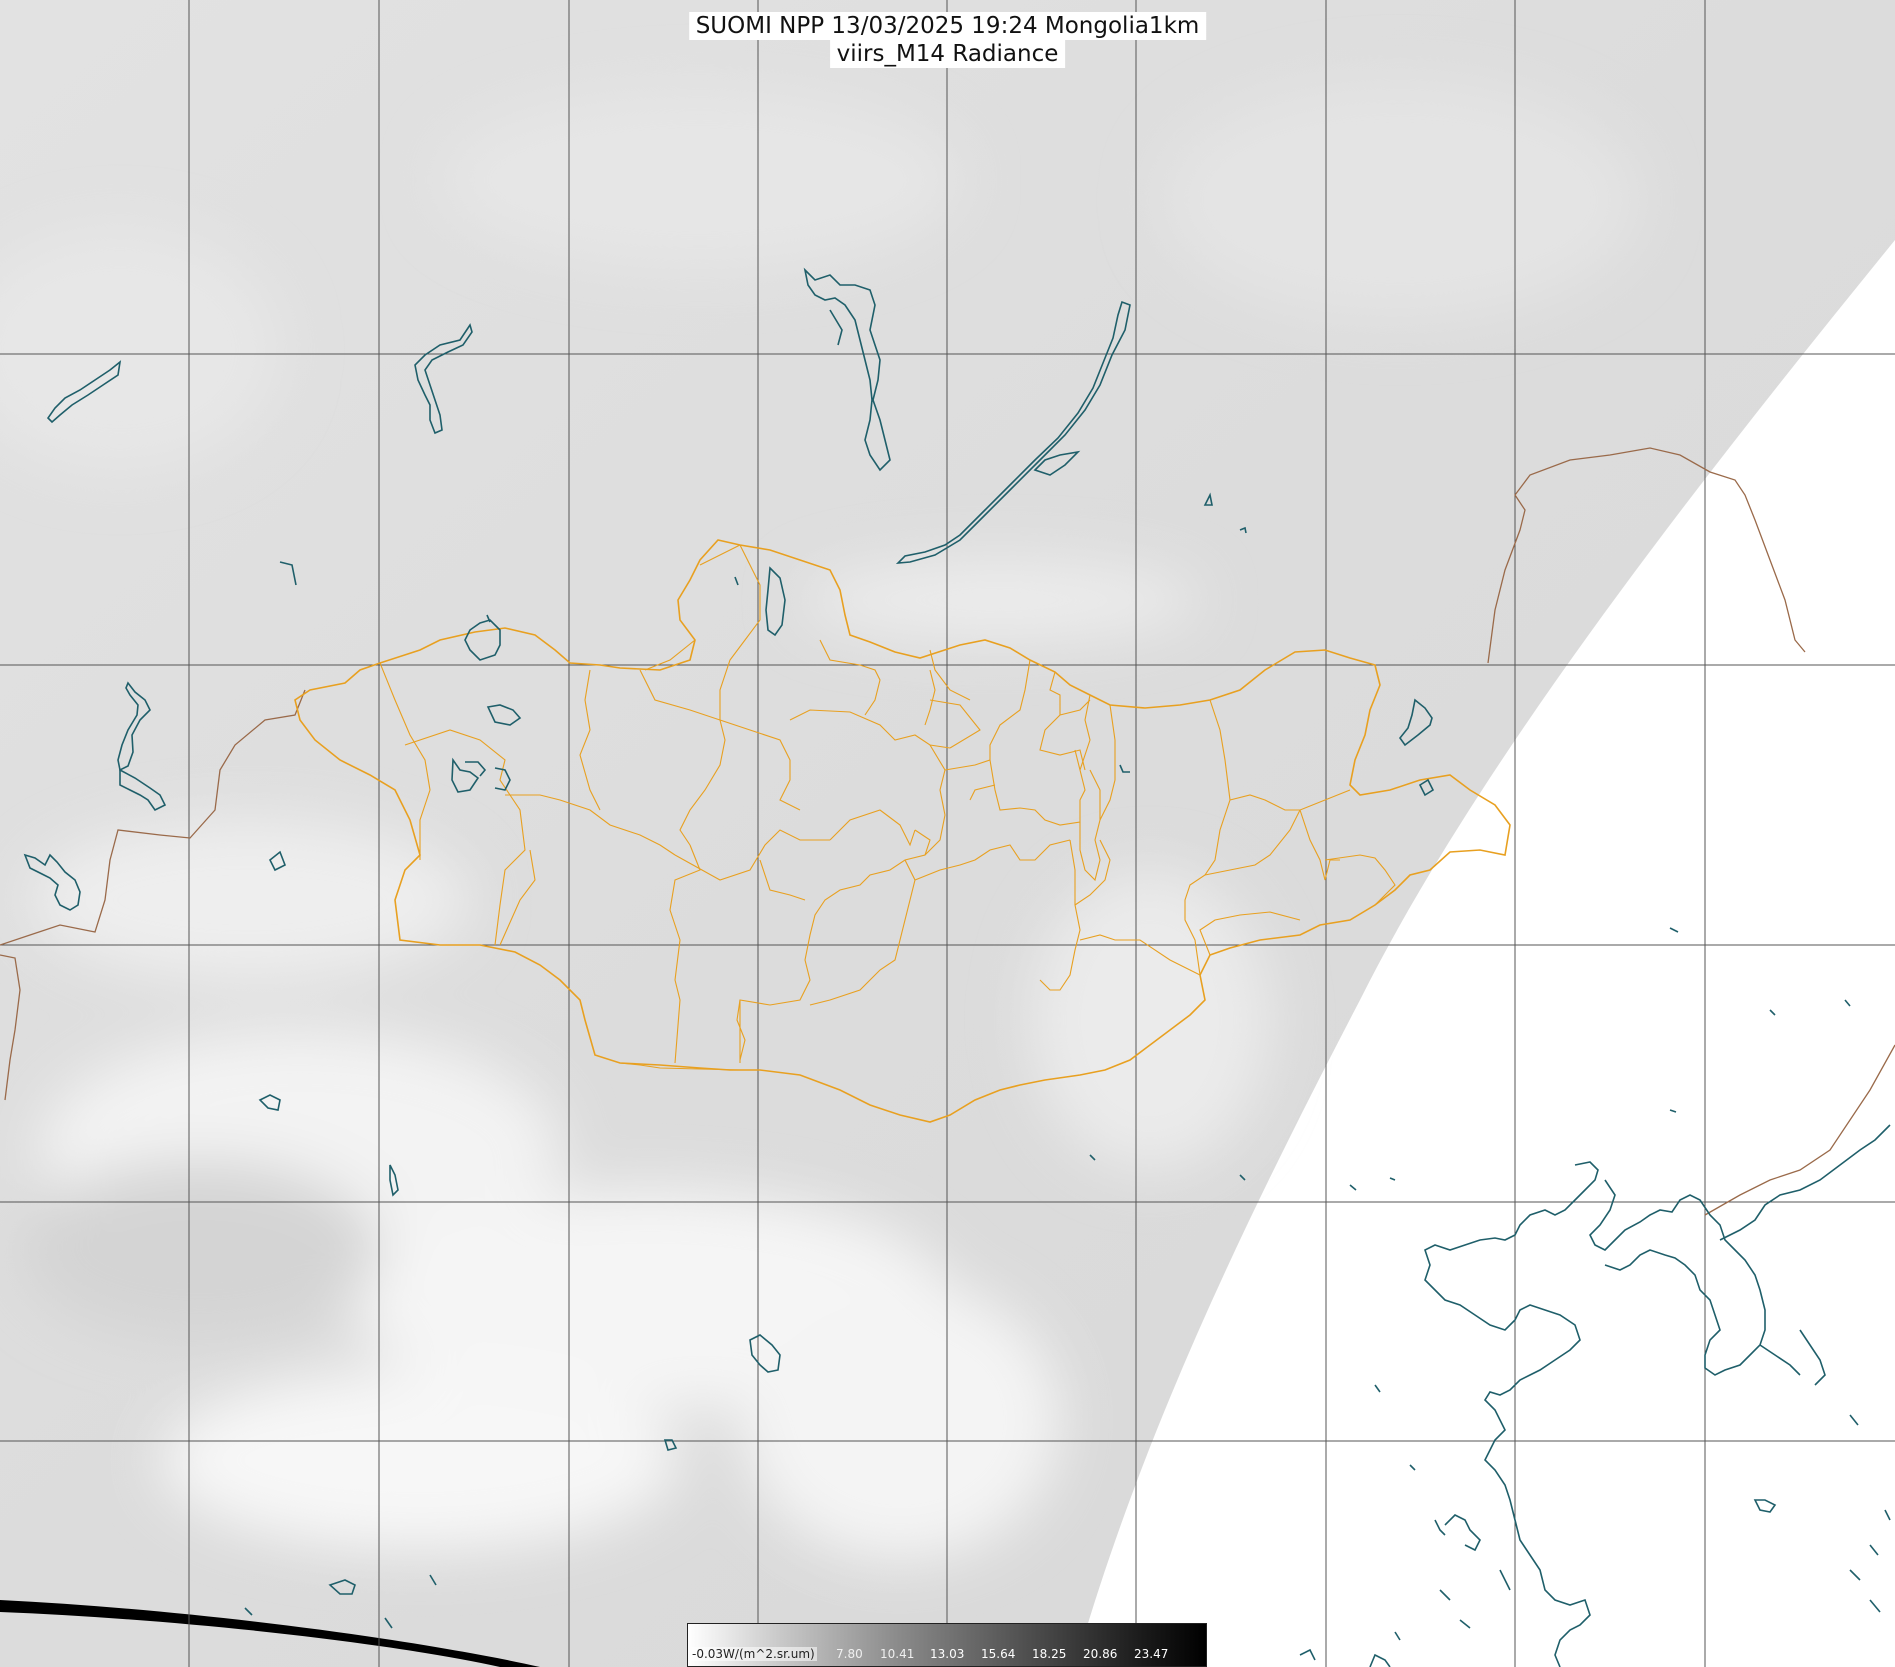 The width and height of the screenshot is (1895, 1667). Describe the element at coordinates (897, 1654) in the screenshot. I see `colorbar-tick-label: 10.41` at that location.